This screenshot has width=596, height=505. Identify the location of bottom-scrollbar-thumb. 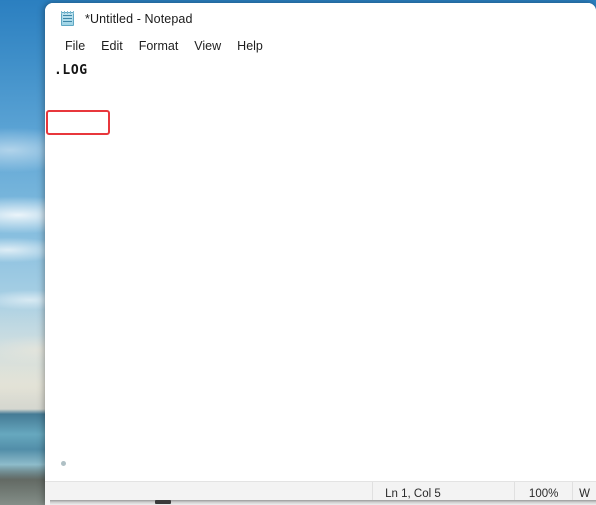
(163, 502).